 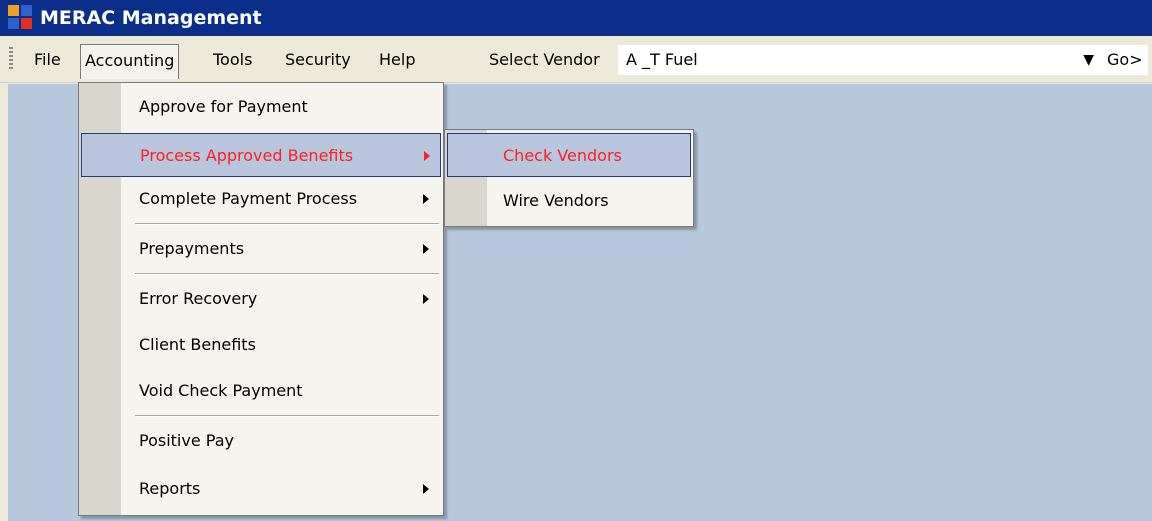 I want to click on process-approved-benefits-submenu: Check Vendors Wire Vendors, so click(x=569, y=178).